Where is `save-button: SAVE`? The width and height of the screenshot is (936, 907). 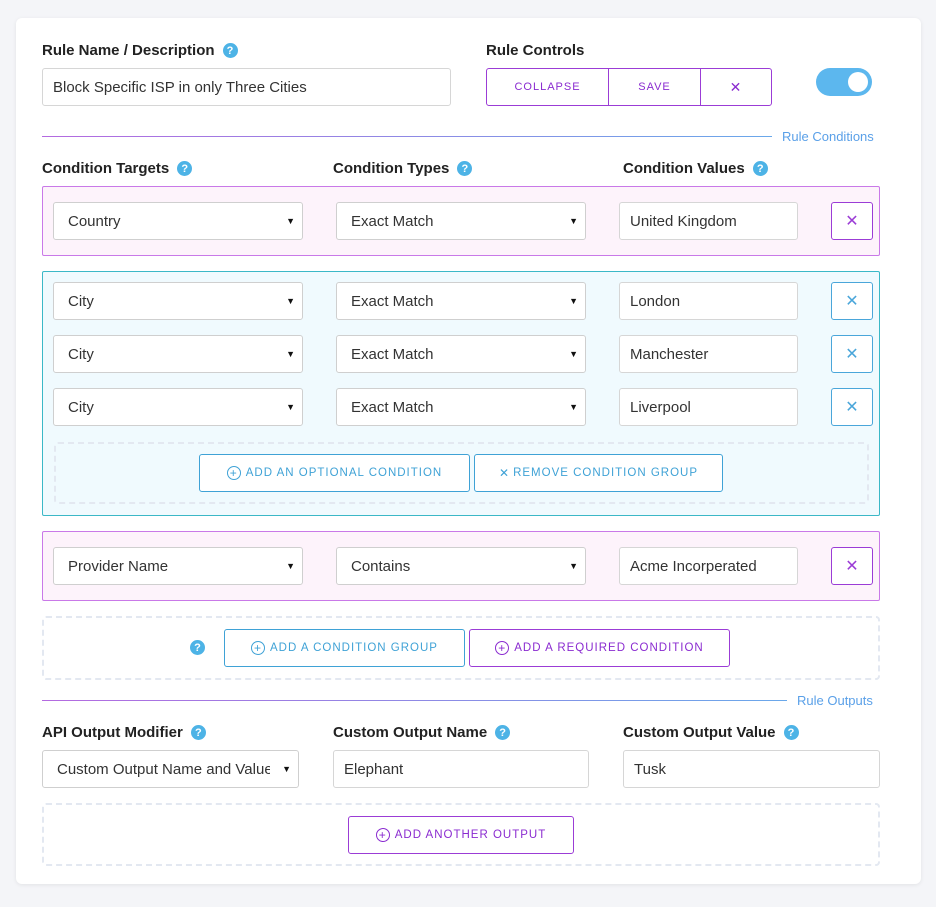 save-button: SAVE is located at coordinates (654, 87).